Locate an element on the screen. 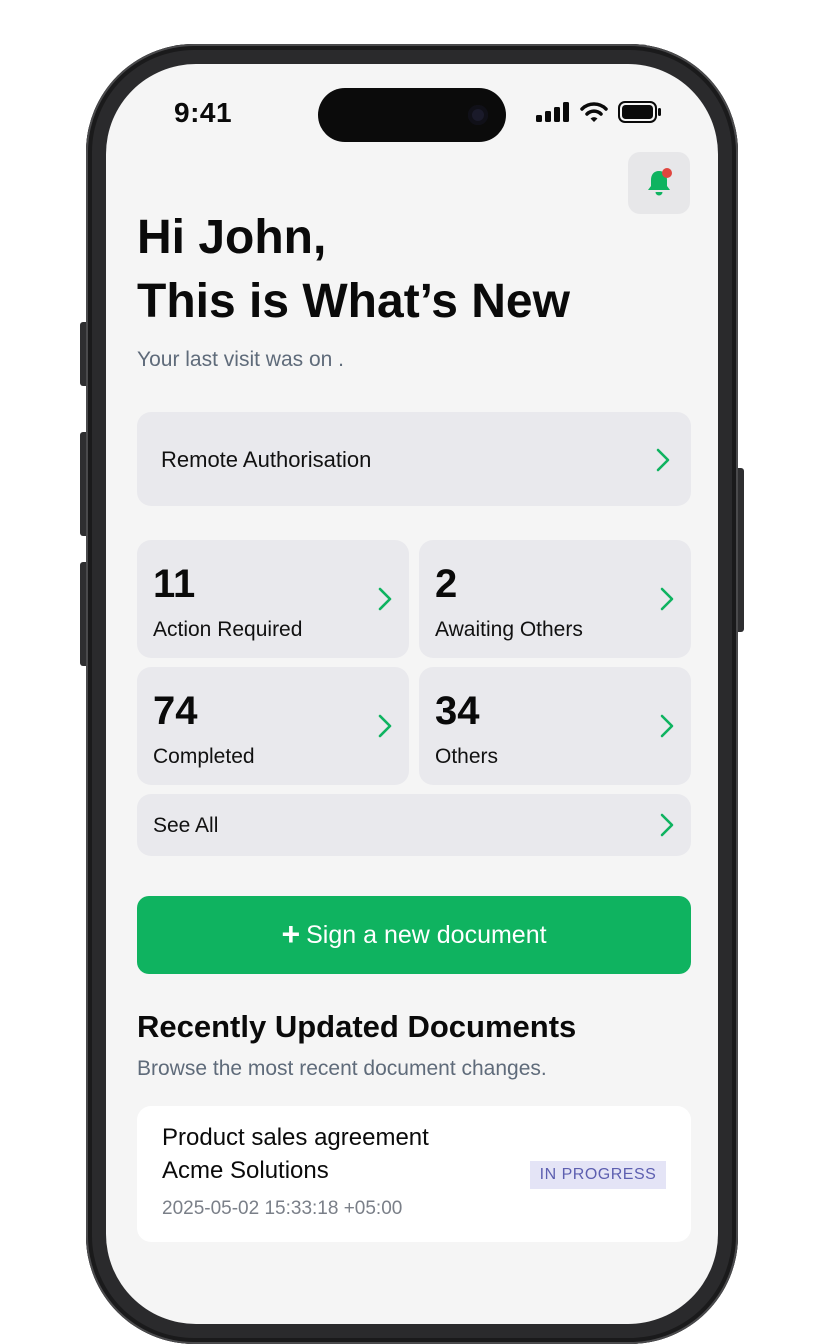 Image resolution: width=814 pixels, height=1344 pixels. see-all-label: See All is located at coordinates (186, 825).